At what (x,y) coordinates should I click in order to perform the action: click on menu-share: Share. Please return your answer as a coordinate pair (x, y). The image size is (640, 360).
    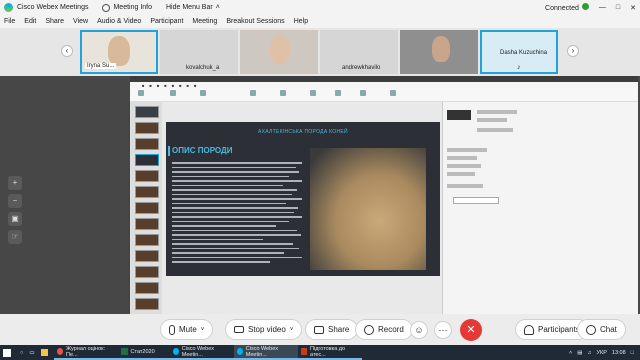
    Looking at the image, I should click on (54, 21).